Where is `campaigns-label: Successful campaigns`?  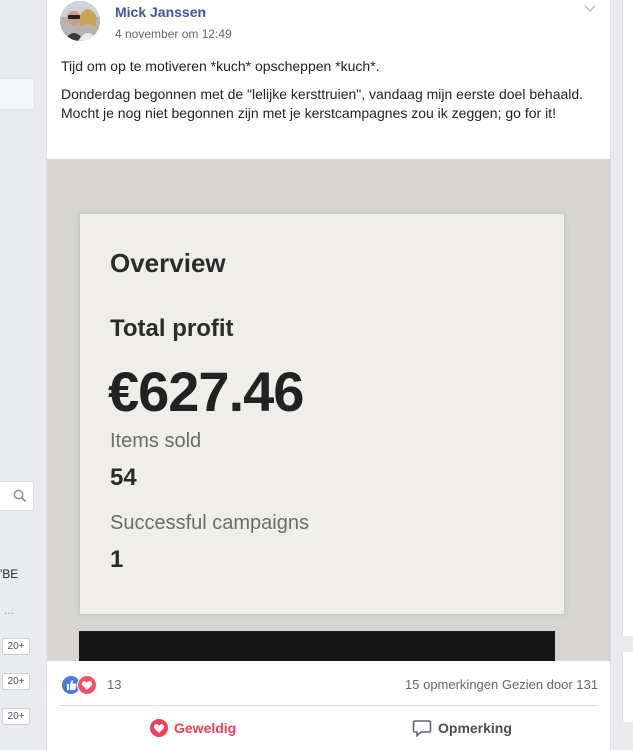 campaigns-label: Successful campaigns is located at coordinates (209, 523).